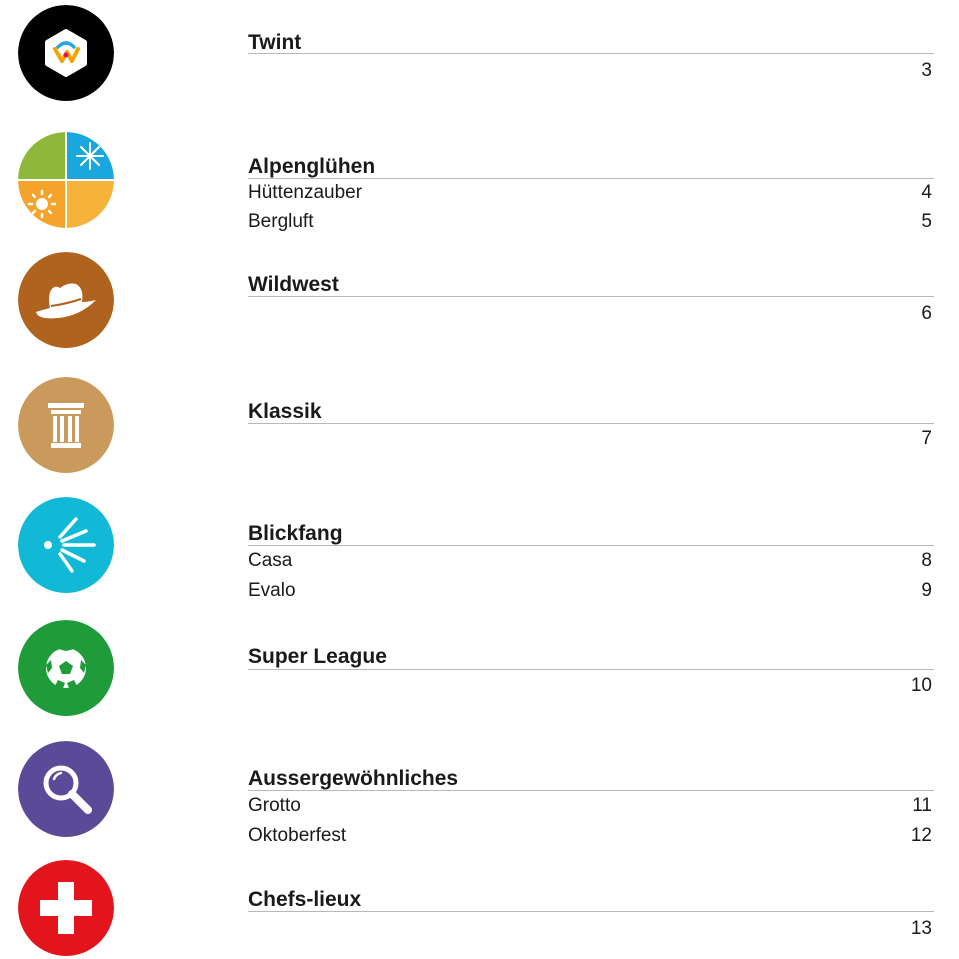  I want to click on page-number: 3, so click(926, 71).